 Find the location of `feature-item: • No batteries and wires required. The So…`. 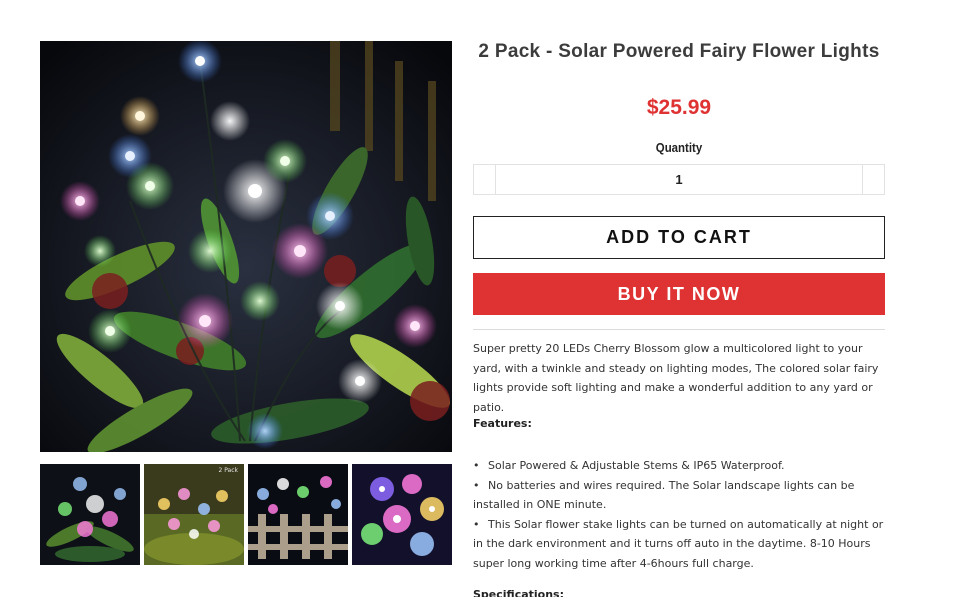

feature-item: • No batteries and wires required. The So… is located at coordinates (679, 495).